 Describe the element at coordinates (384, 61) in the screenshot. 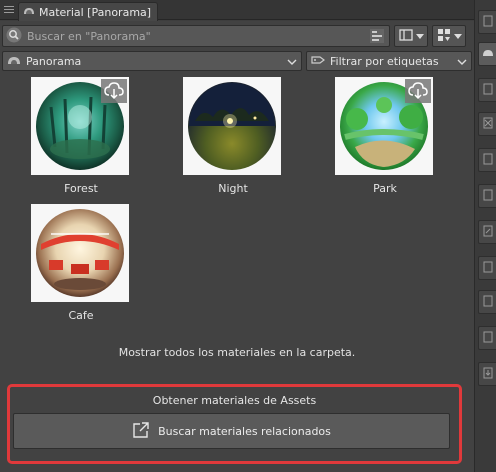

I see `tag-filter-value: Filtrar por etiquetas` at that location.